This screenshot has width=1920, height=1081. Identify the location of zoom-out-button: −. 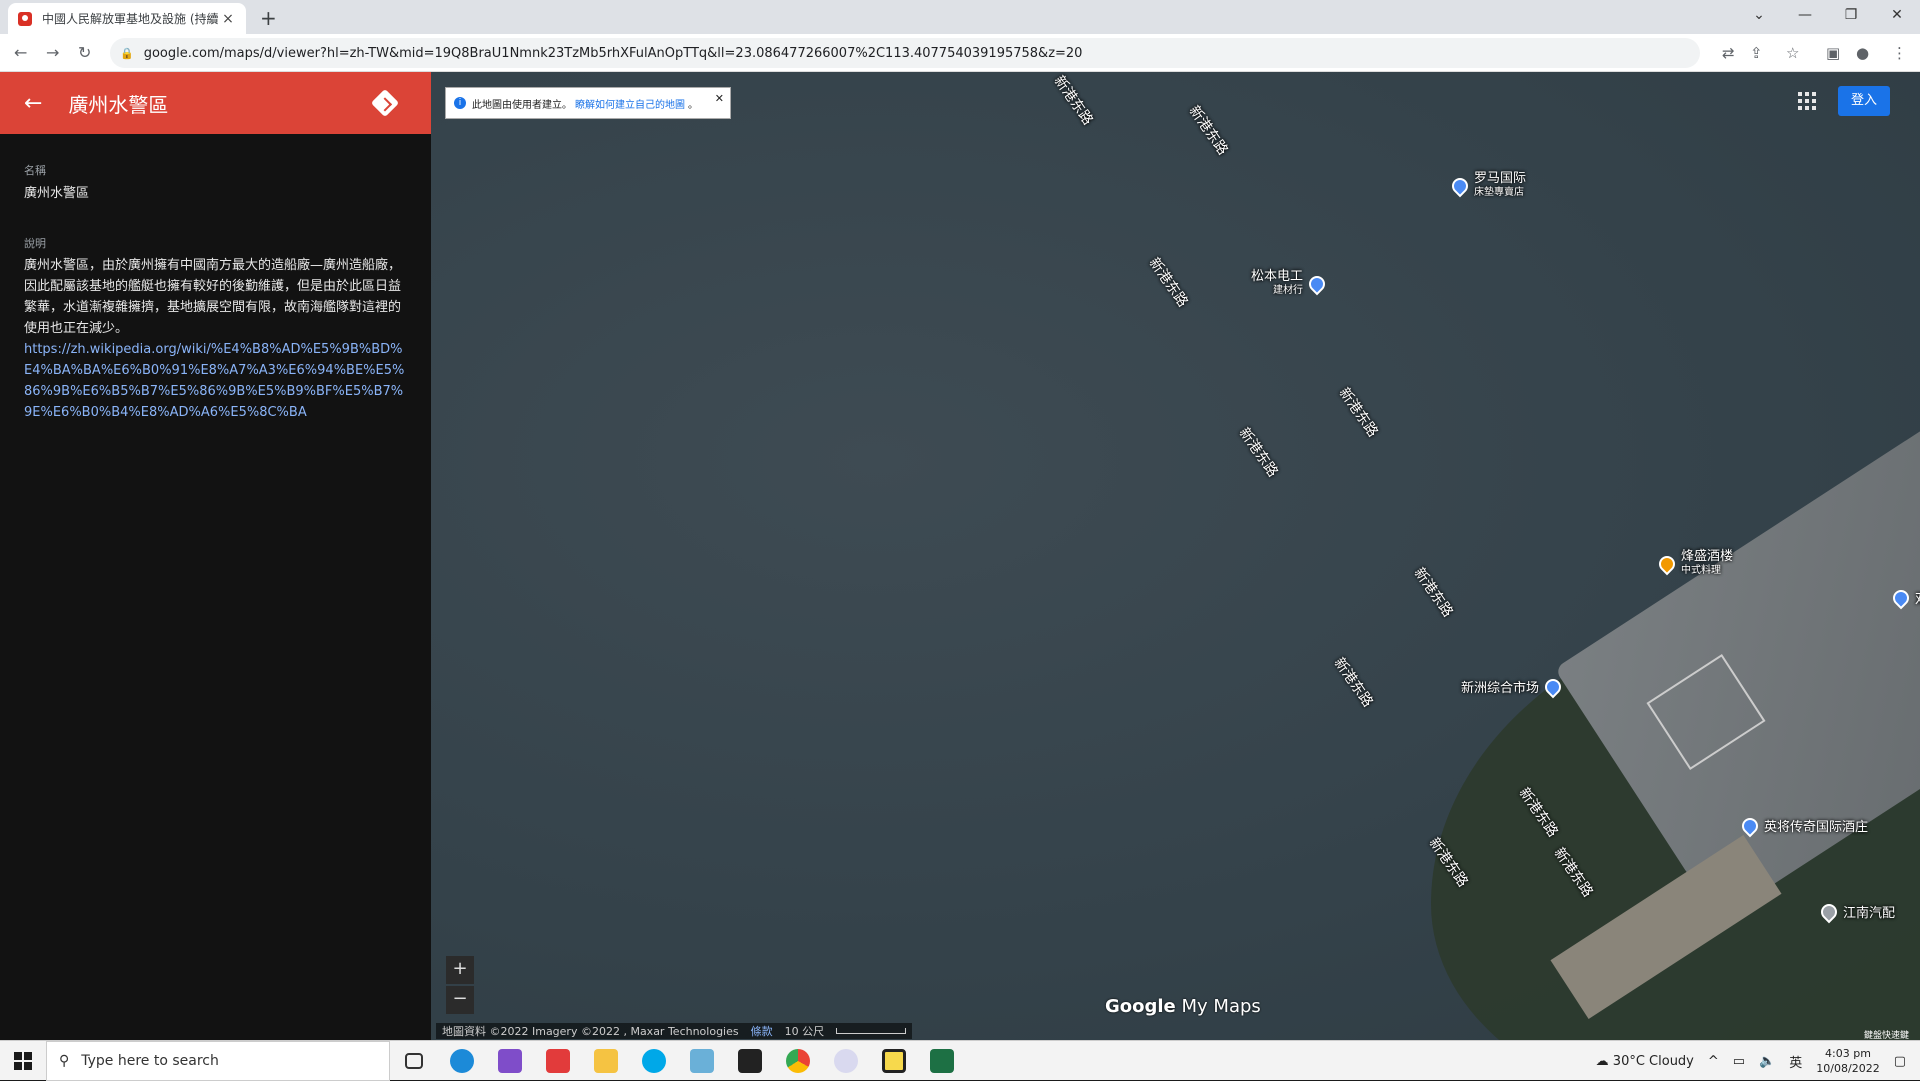
(460, 1000).